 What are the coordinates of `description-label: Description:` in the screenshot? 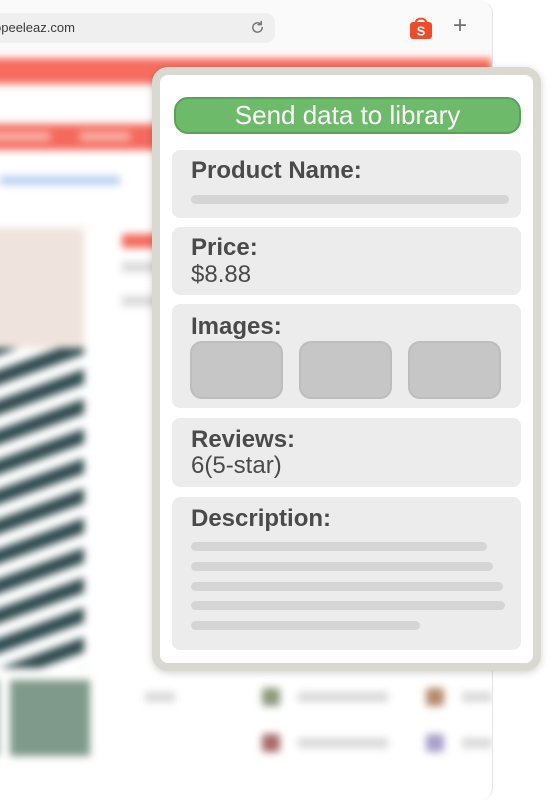 It's located at (261, 518).